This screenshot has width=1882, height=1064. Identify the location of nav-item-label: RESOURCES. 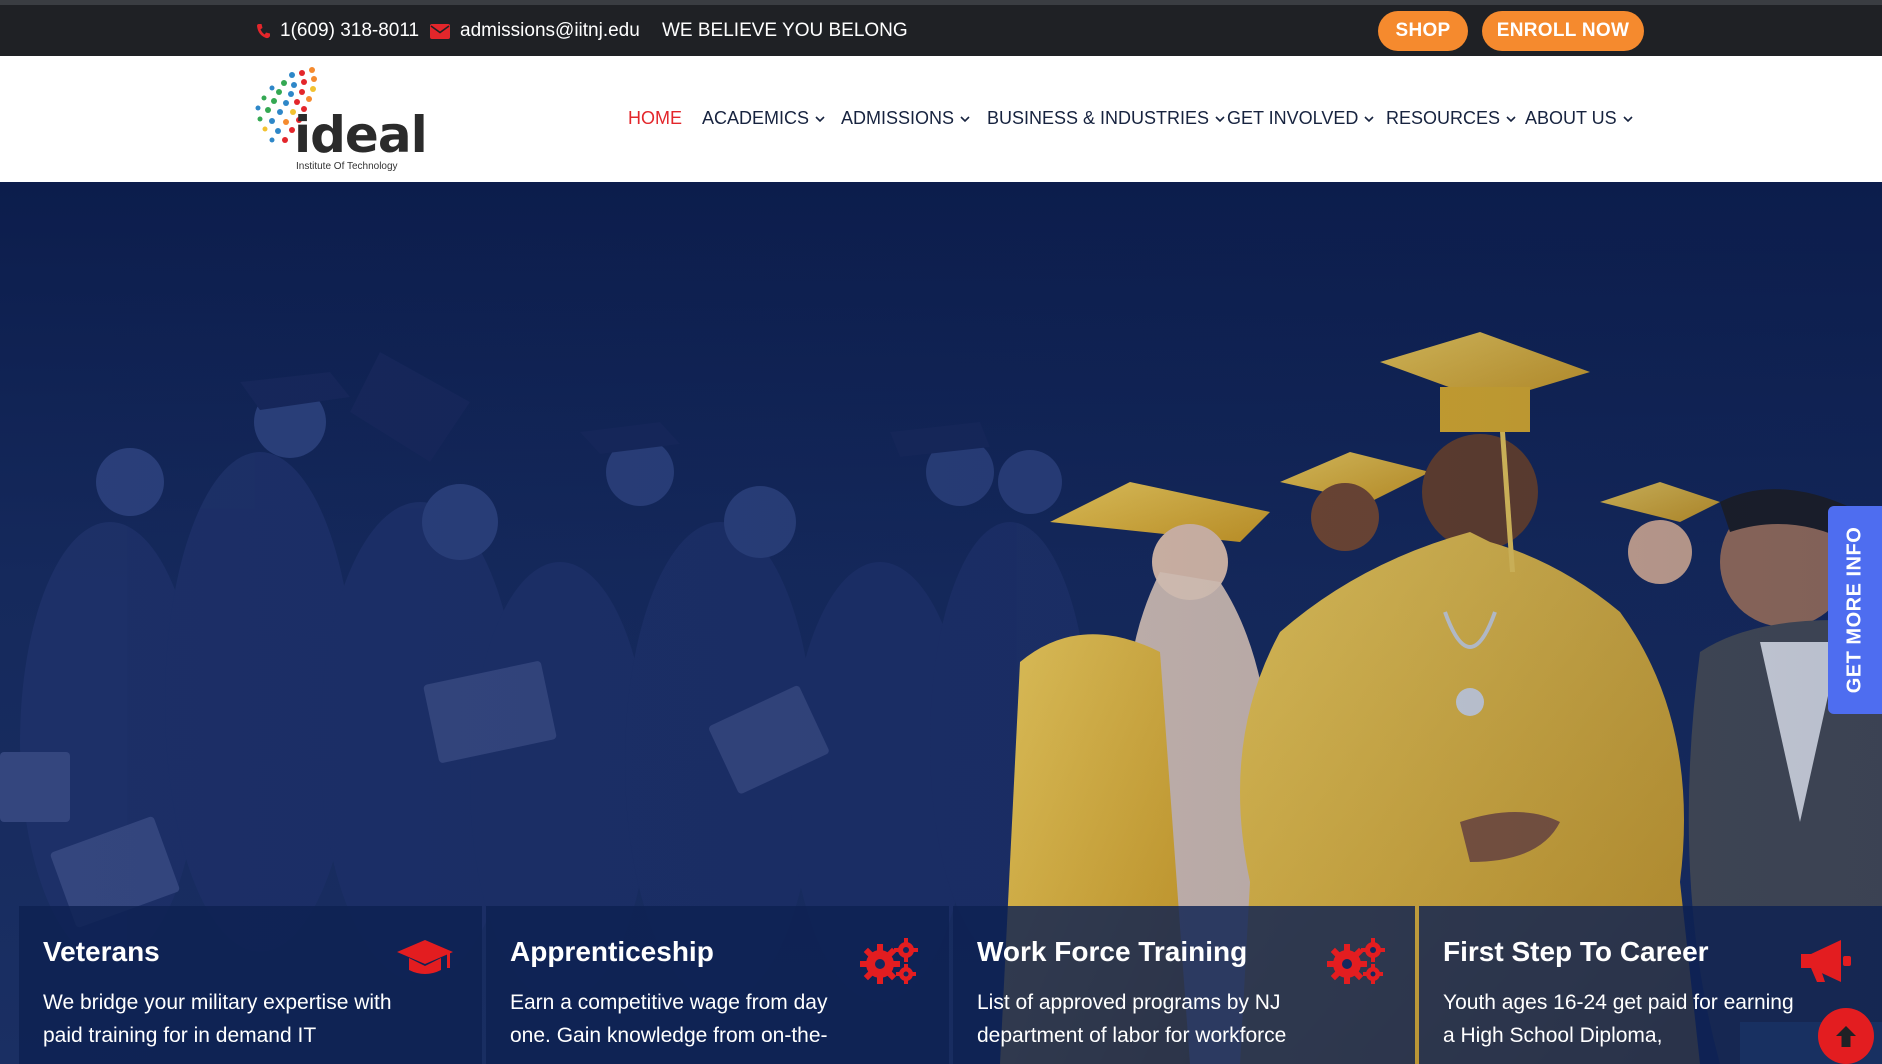
(1443, 118).